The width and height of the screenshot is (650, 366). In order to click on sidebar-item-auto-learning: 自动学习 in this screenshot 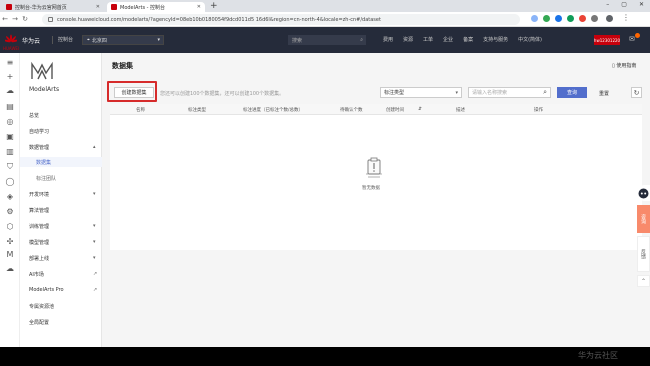, I will do `click(39, 131)`.